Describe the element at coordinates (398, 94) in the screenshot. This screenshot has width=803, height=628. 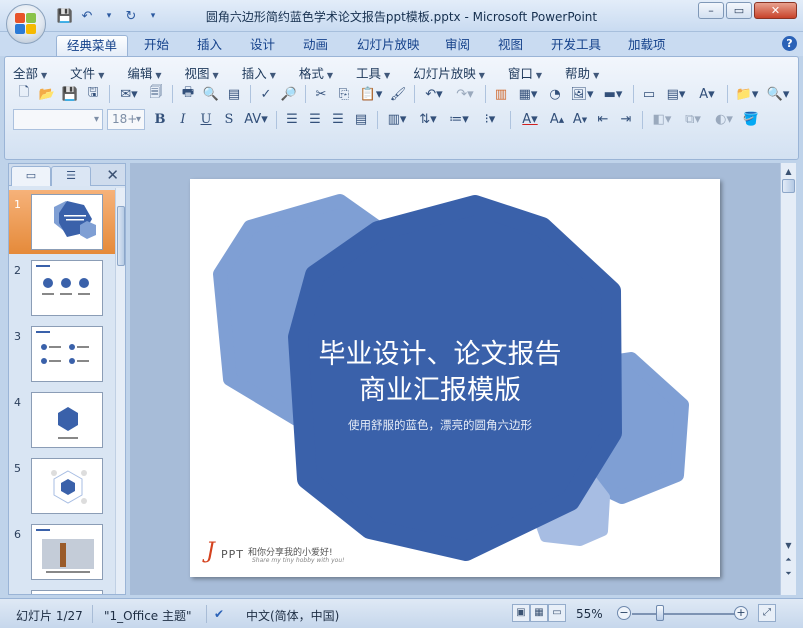
I see `format-painter-icon: 🖌` at that location.